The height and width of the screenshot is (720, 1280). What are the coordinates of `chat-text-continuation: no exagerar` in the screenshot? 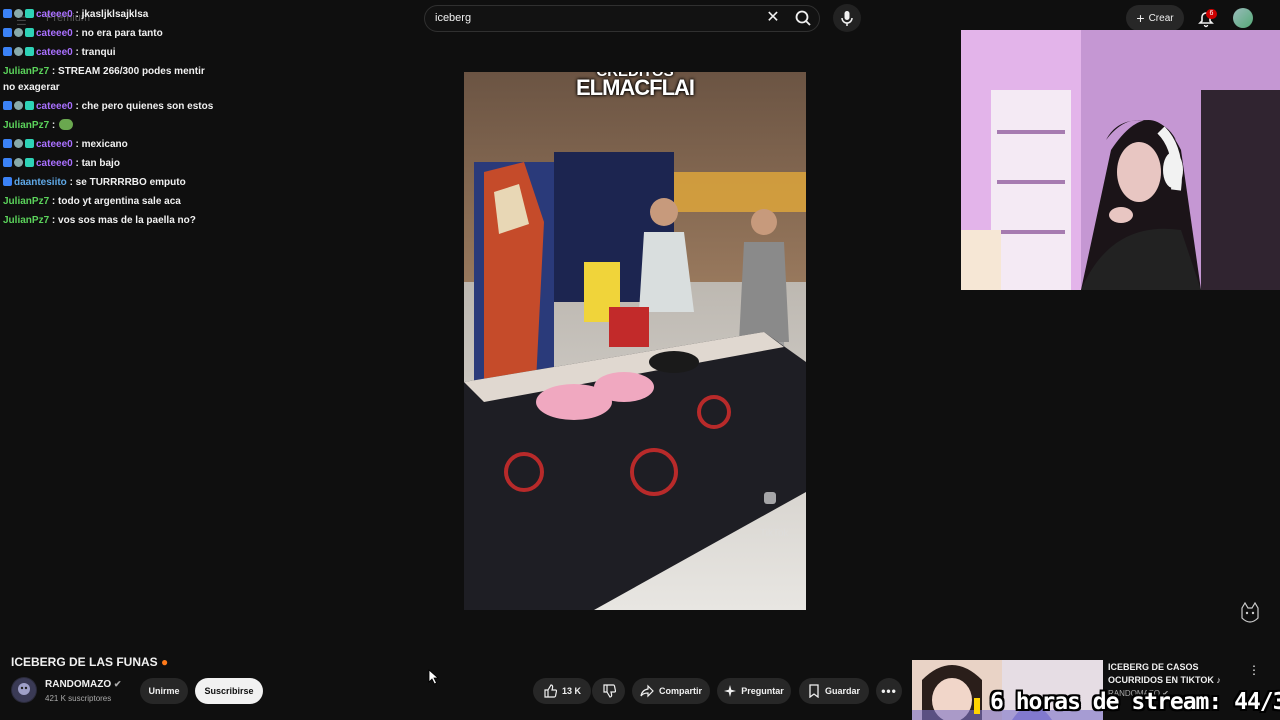 It's located at (31, 87).